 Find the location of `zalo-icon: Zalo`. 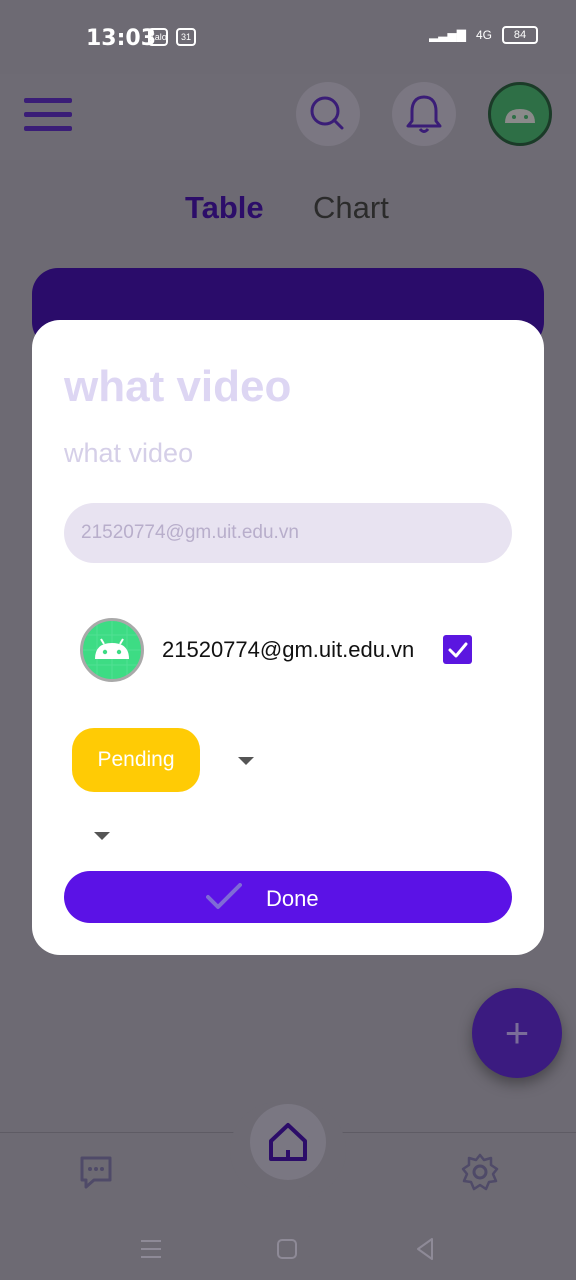

zalo-icon: Zalo is located at coordinates (158, 37).